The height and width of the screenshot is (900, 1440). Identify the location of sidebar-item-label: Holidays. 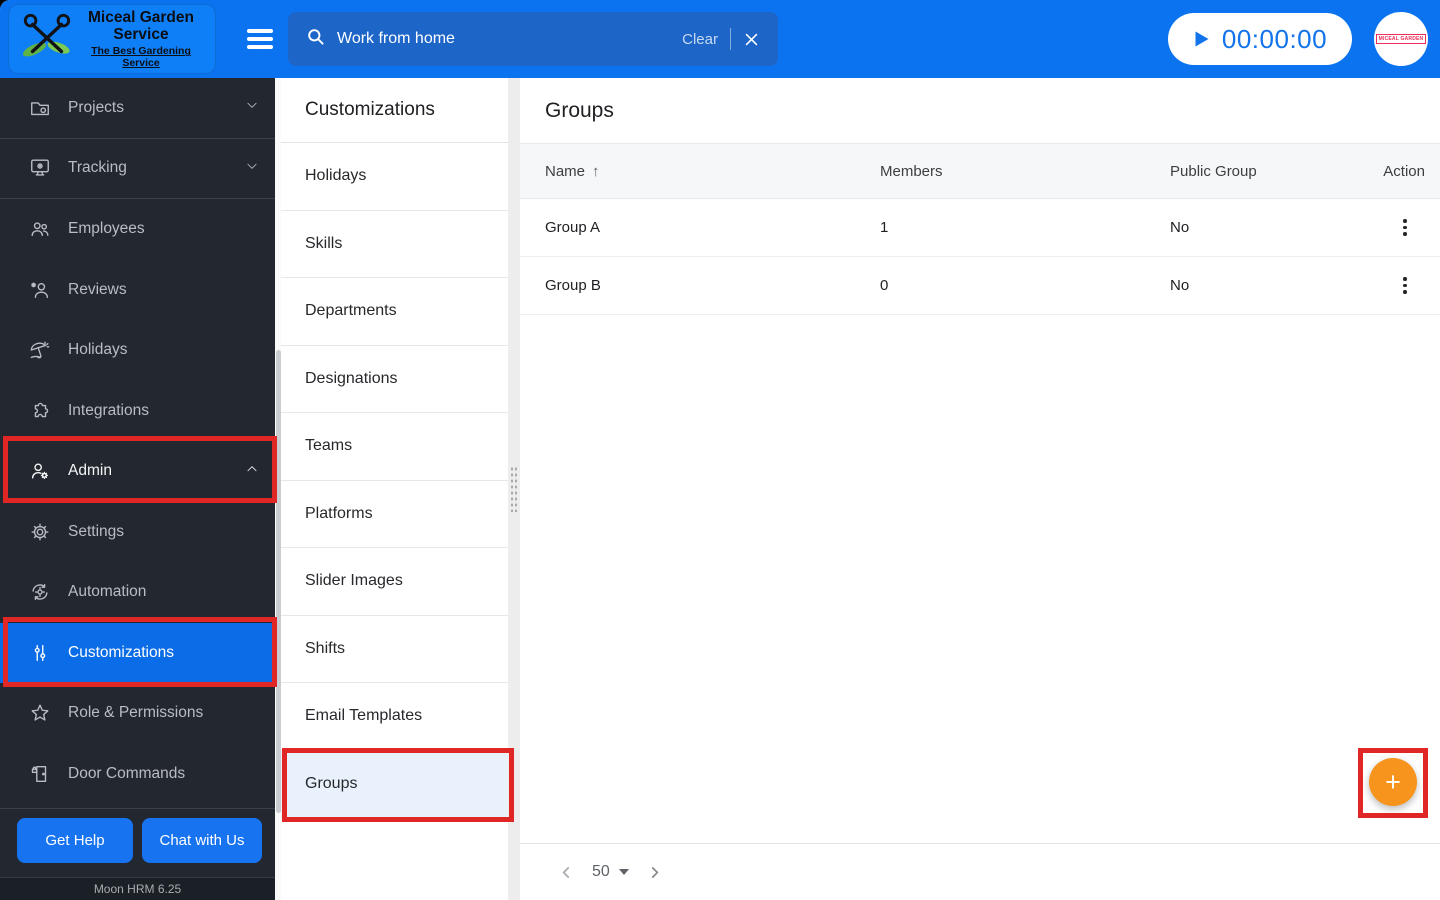
(98, 350).